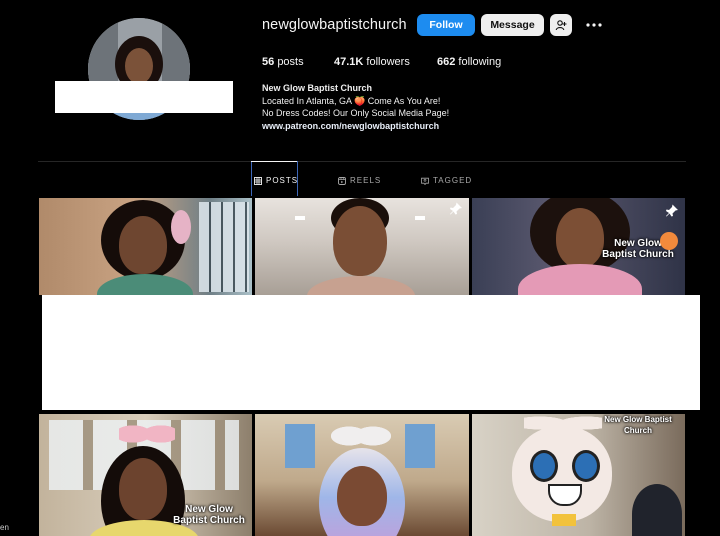 This screenshot has width=720, height=536. I want to click on tab-tagged: TAGGED, so click(446, 180).